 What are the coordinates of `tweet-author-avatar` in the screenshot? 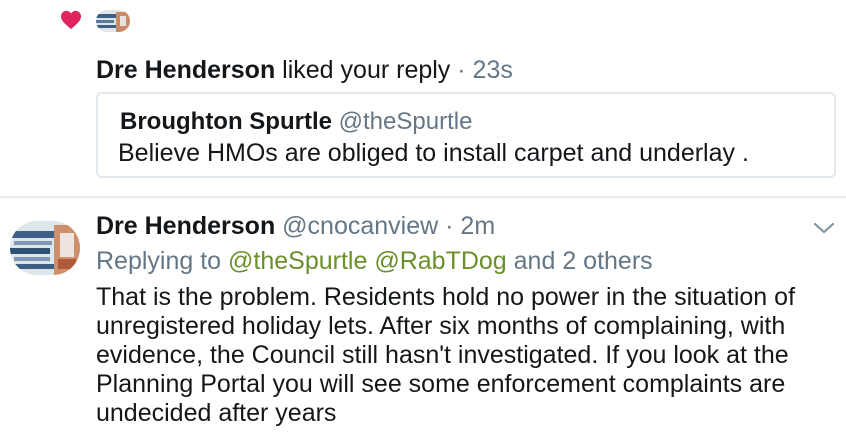 It's located at (45, 248).